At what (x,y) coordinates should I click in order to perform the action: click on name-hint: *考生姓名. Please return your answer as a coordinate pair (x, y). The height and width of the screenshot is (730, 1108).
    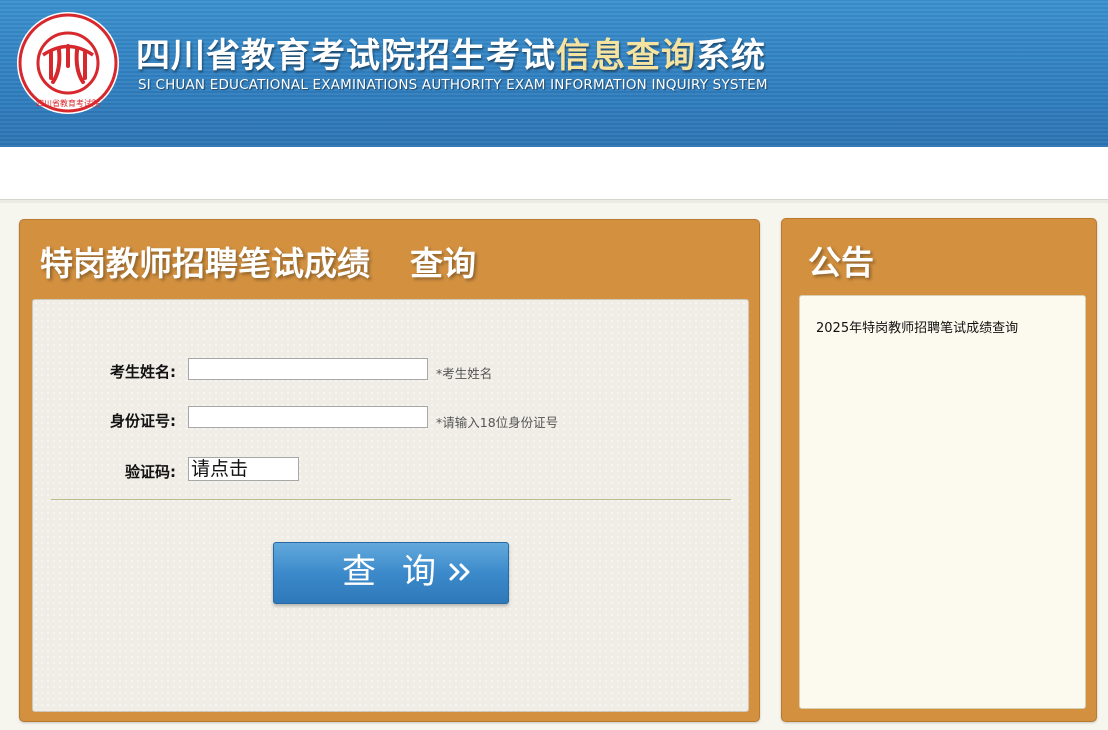
    Looking at the image, I should click on (464, 373).